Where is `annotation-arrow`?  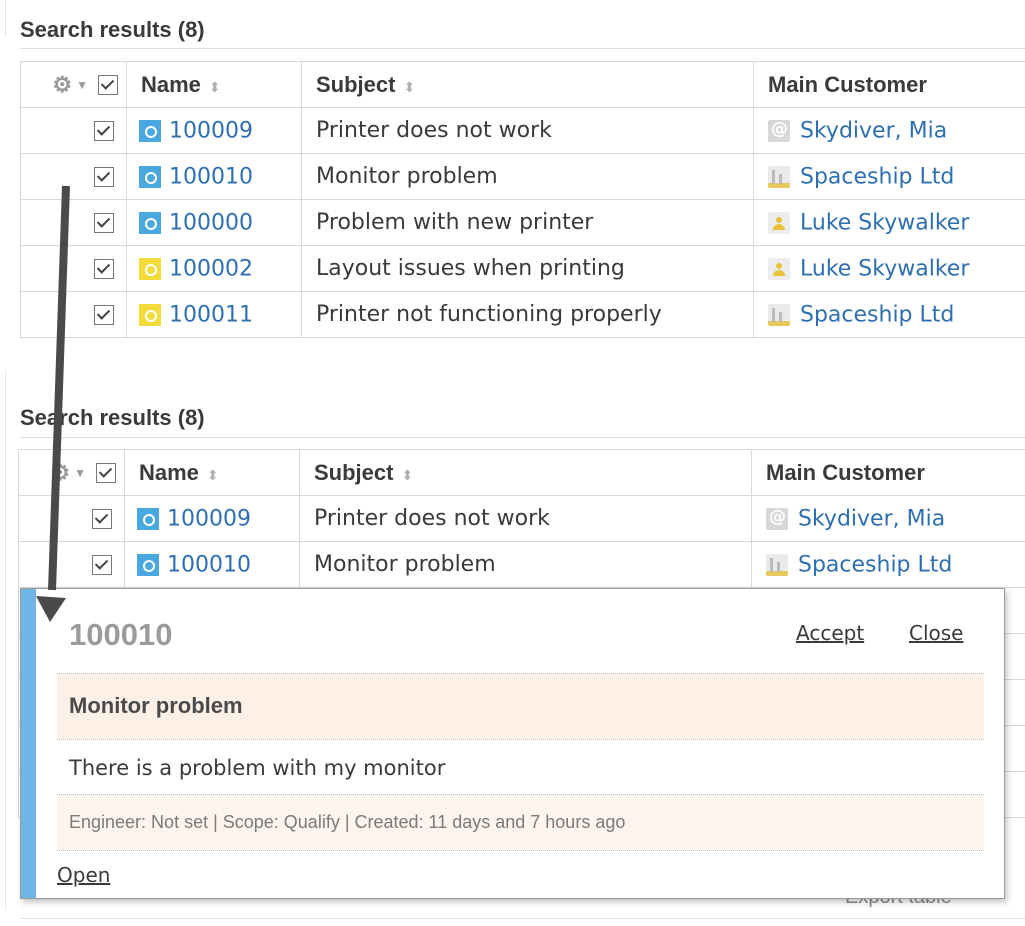
annotation-arrow is located at coordinates (53, 403).